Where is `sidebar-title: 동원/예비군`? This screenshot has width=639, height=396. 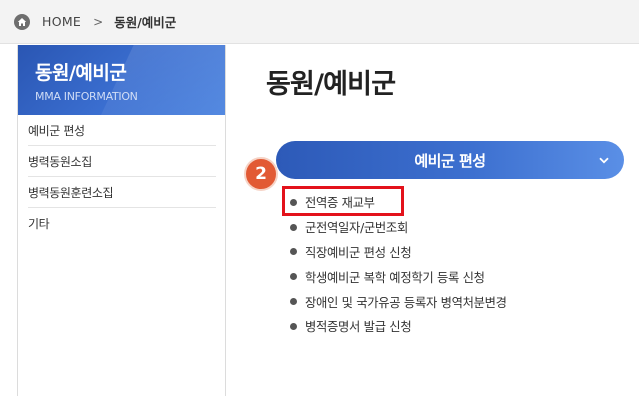 sidebar-title: 동원/예비군 is located at coordinates (81, 73).